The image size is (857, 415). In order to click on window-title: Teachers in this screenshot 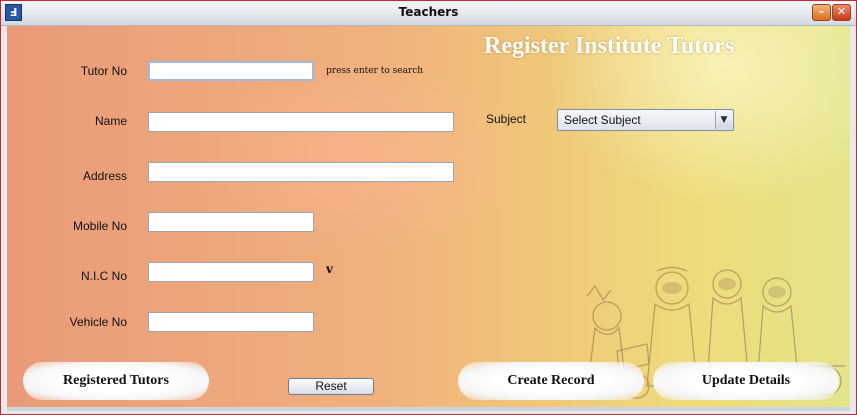, I will do `click(428, 12)`.